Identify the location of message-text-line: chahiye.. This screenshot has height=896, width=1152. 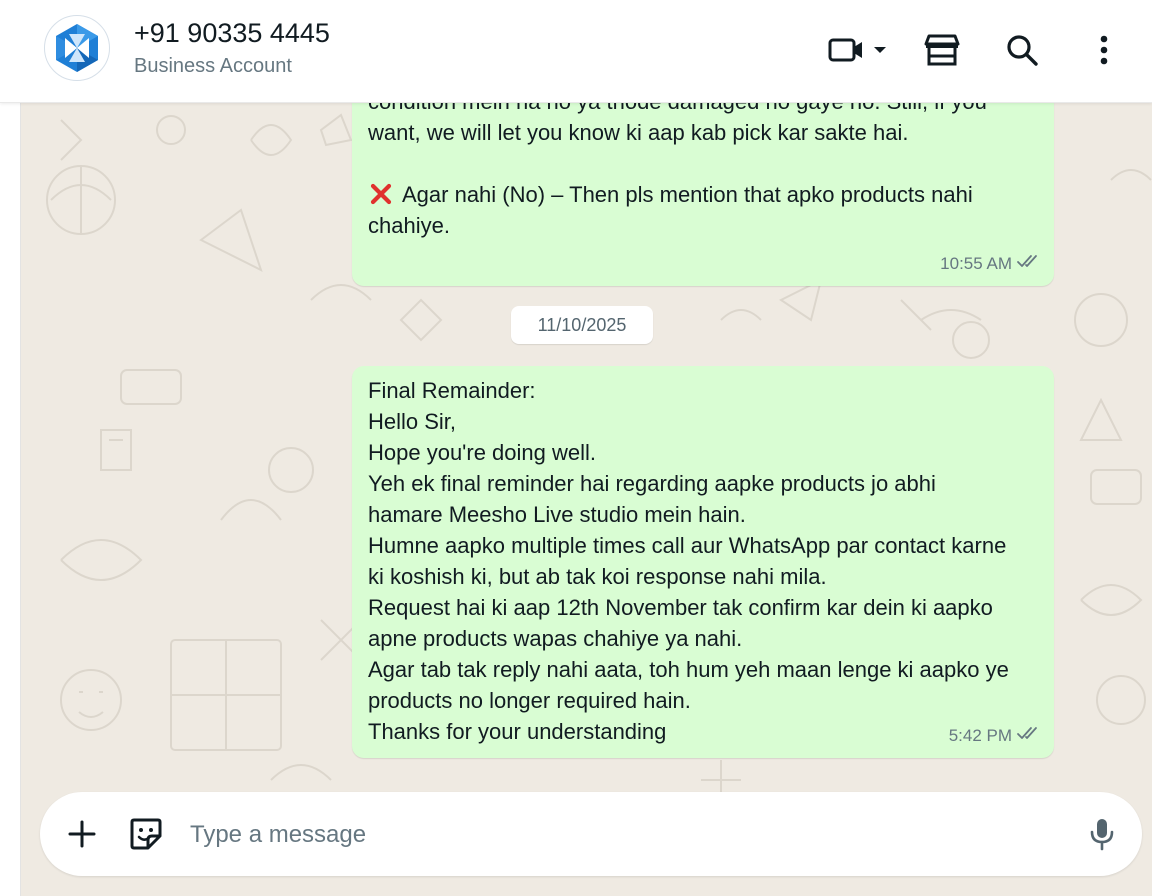
(409, 225).